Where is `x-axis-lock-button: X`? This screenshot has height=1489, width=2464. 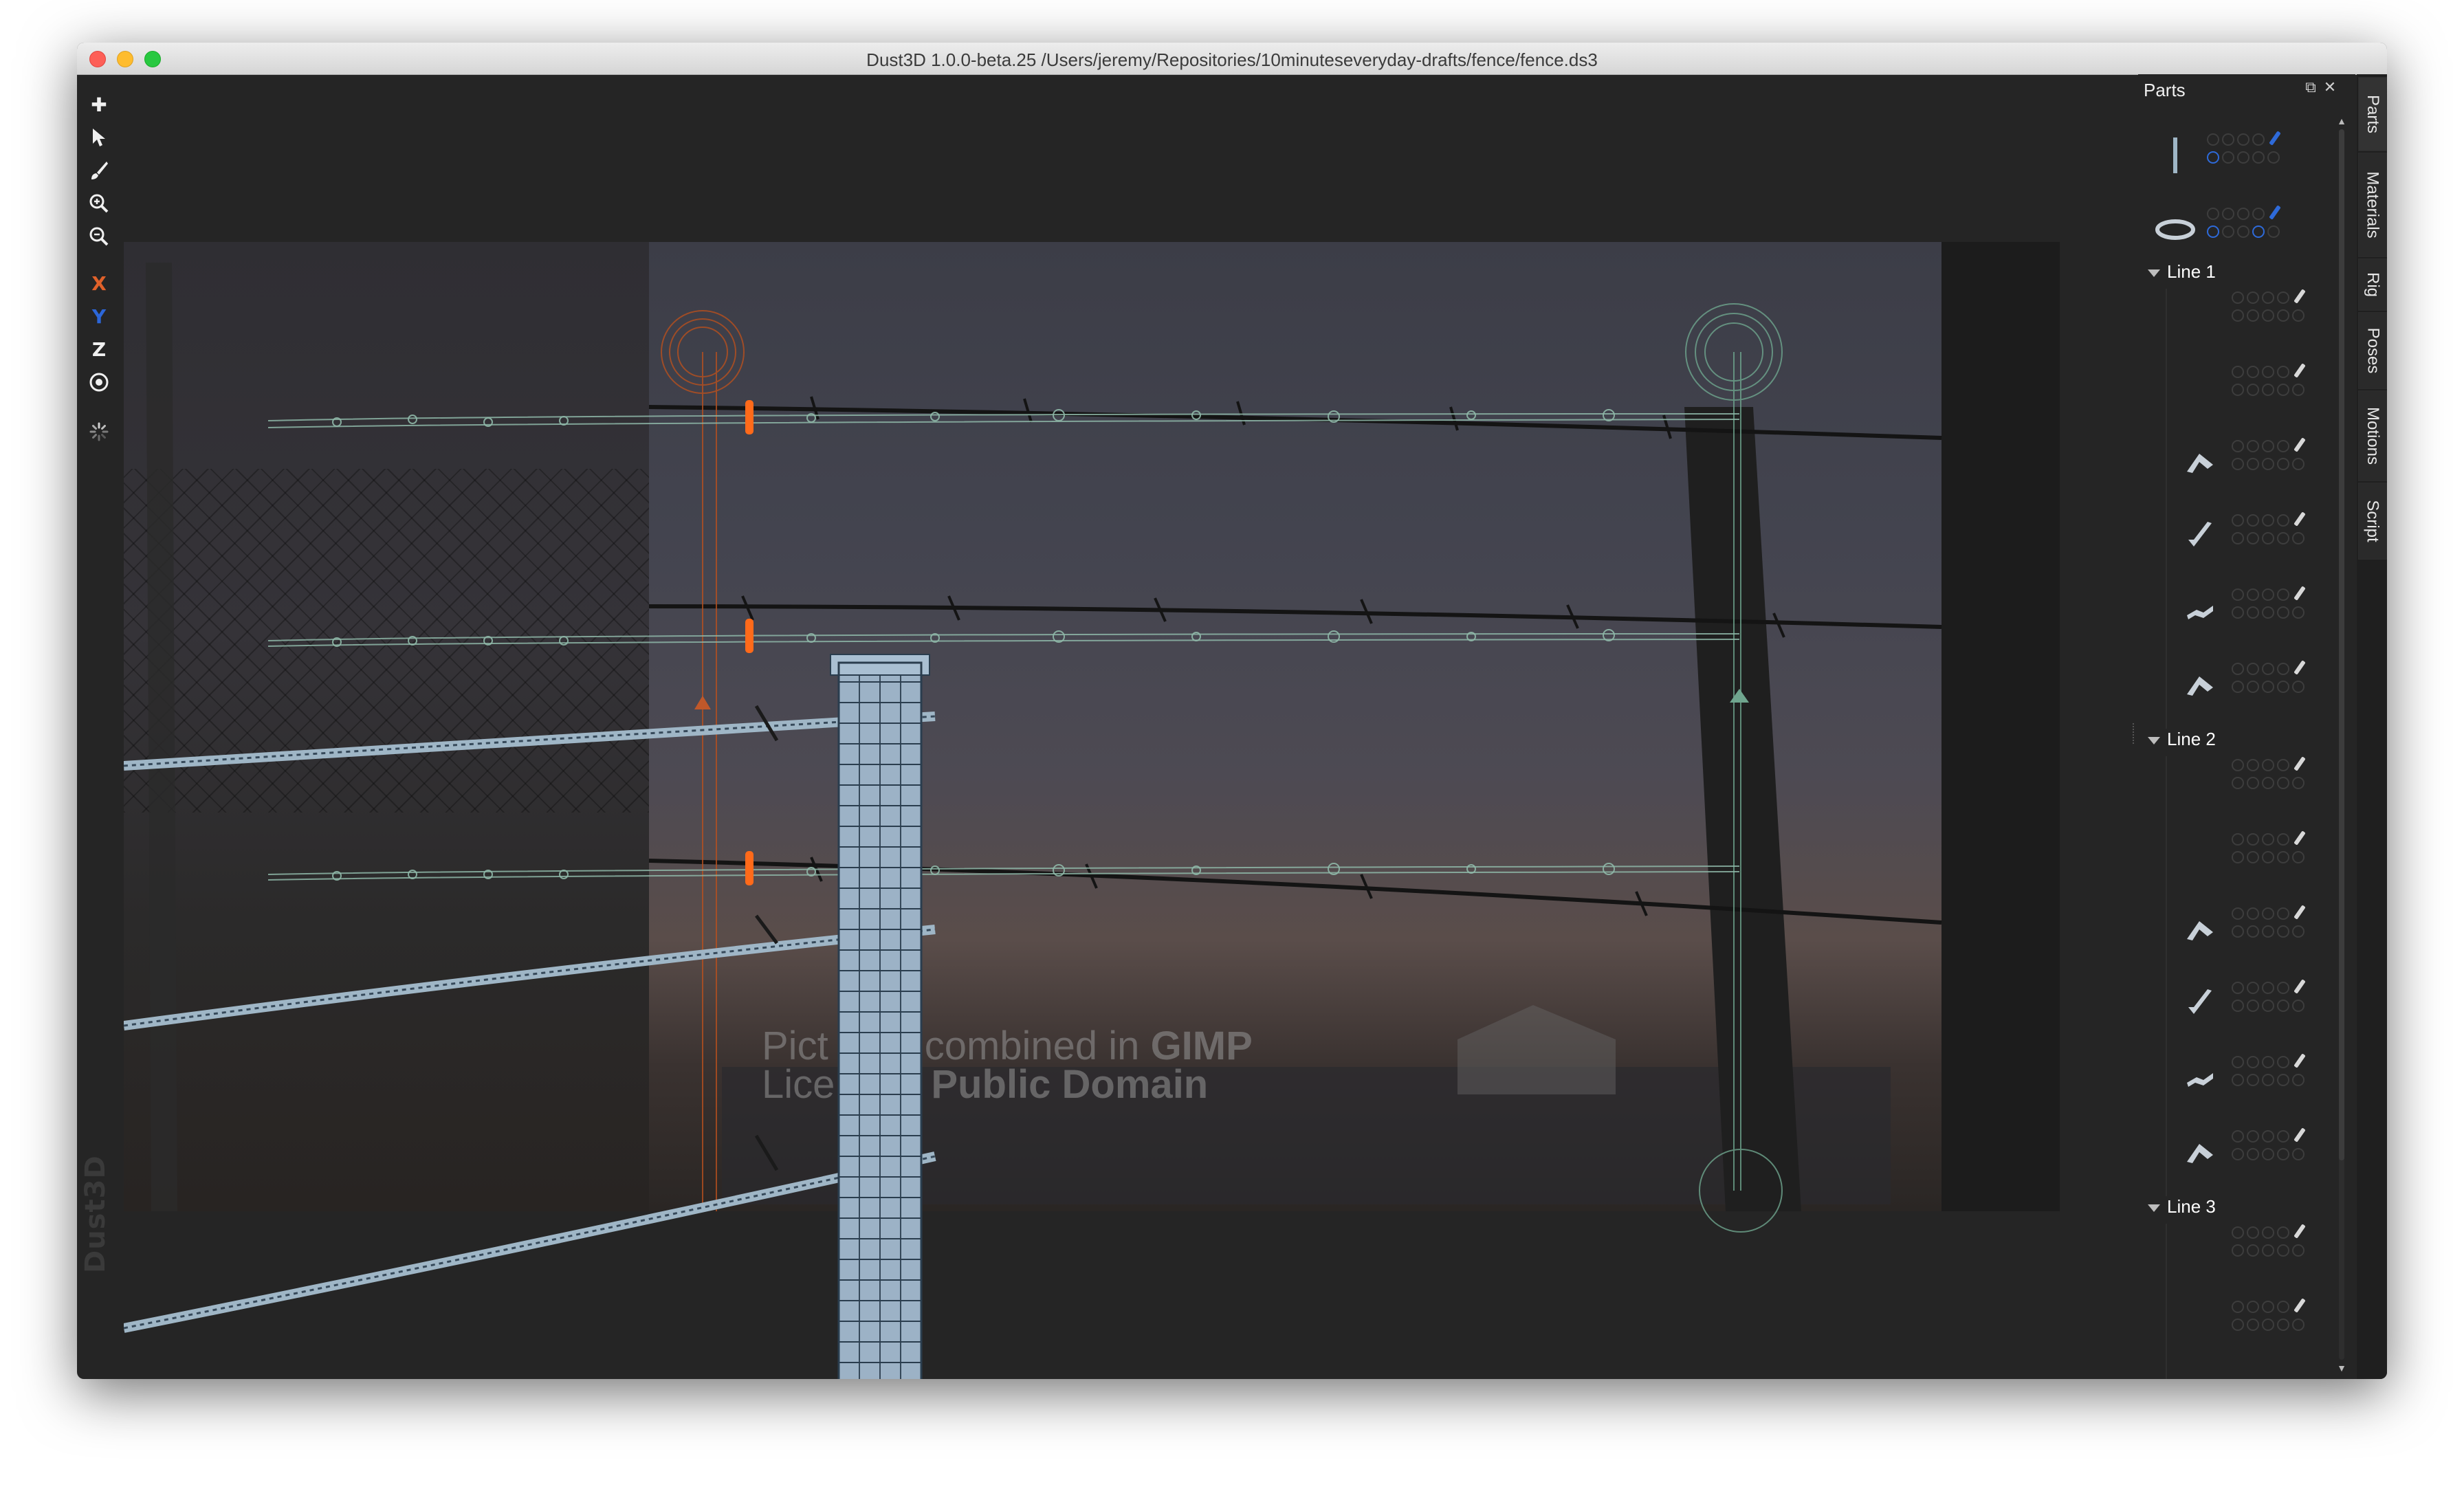
x-axis-lock-button: X is located at coordinates (99, 283).